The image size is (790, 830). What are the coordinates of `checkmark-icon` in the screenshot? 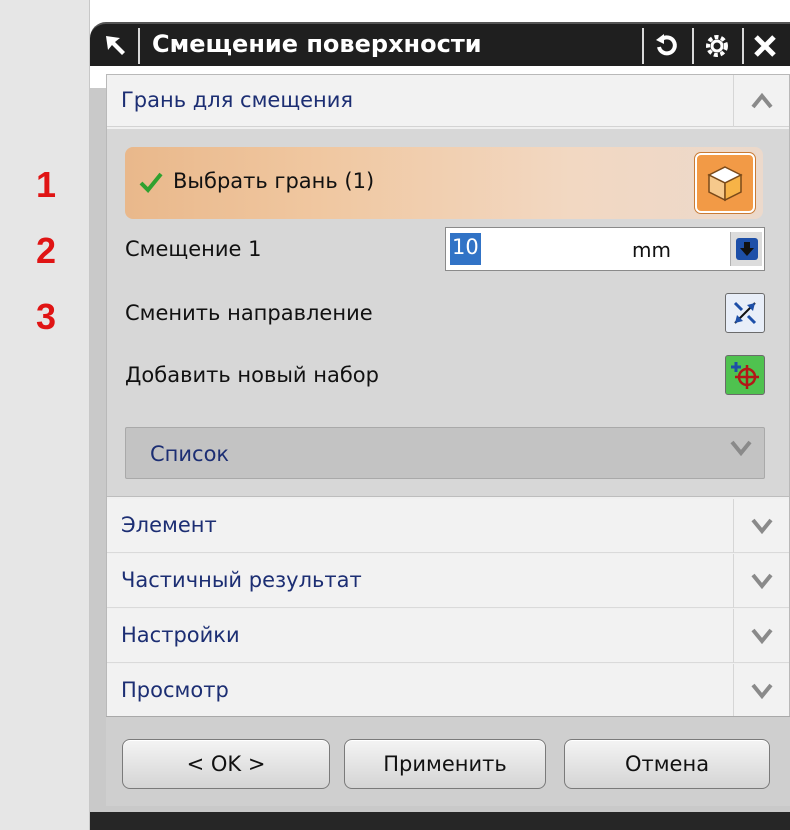 It's located at (151, 182).